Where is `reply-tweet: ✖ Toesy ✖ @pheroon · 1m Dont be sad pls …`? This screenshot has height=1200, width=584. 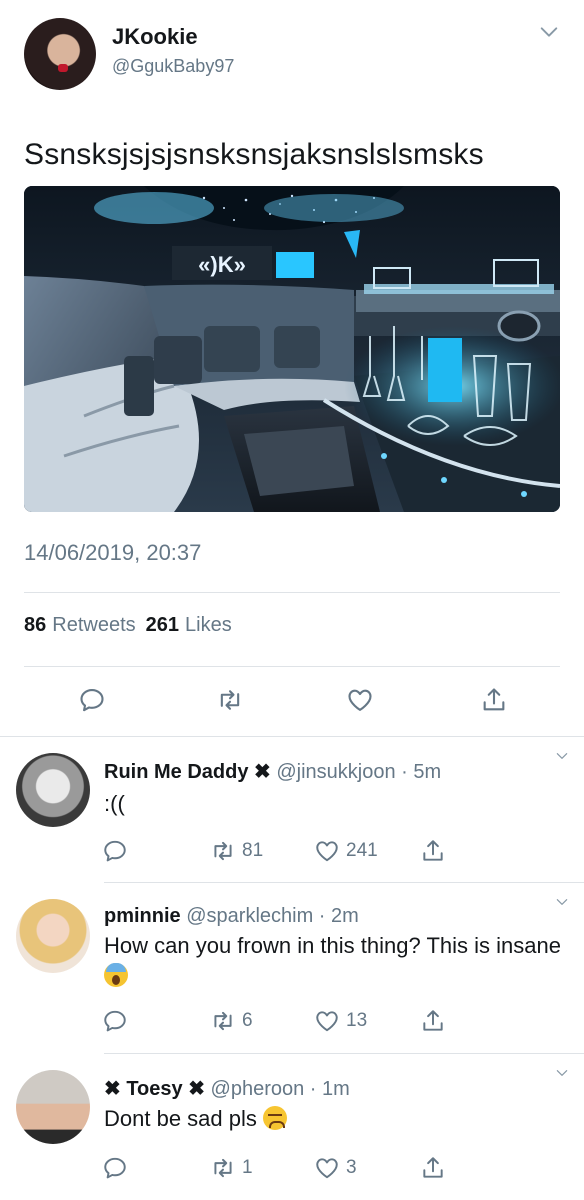
reply-tweet: ✖ Toesy ✖ @pheroon · 1m Dont be sad pls … is located at coordinates (292, 1127).